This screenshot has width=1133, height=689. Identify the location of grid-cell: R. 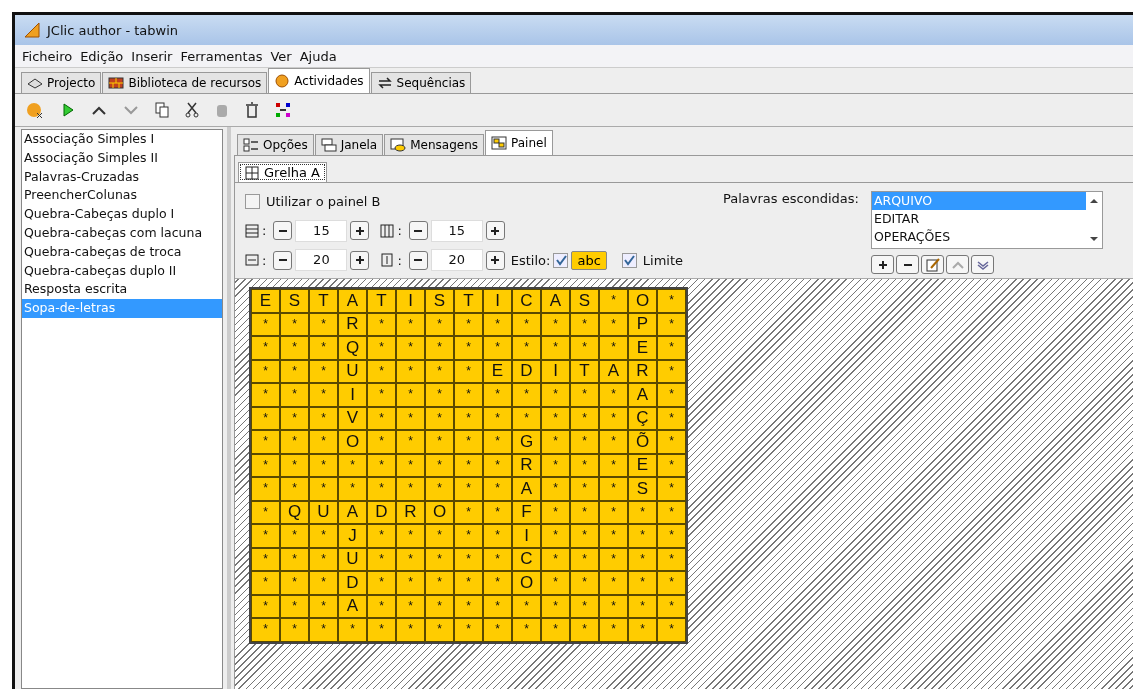
(642, 371).